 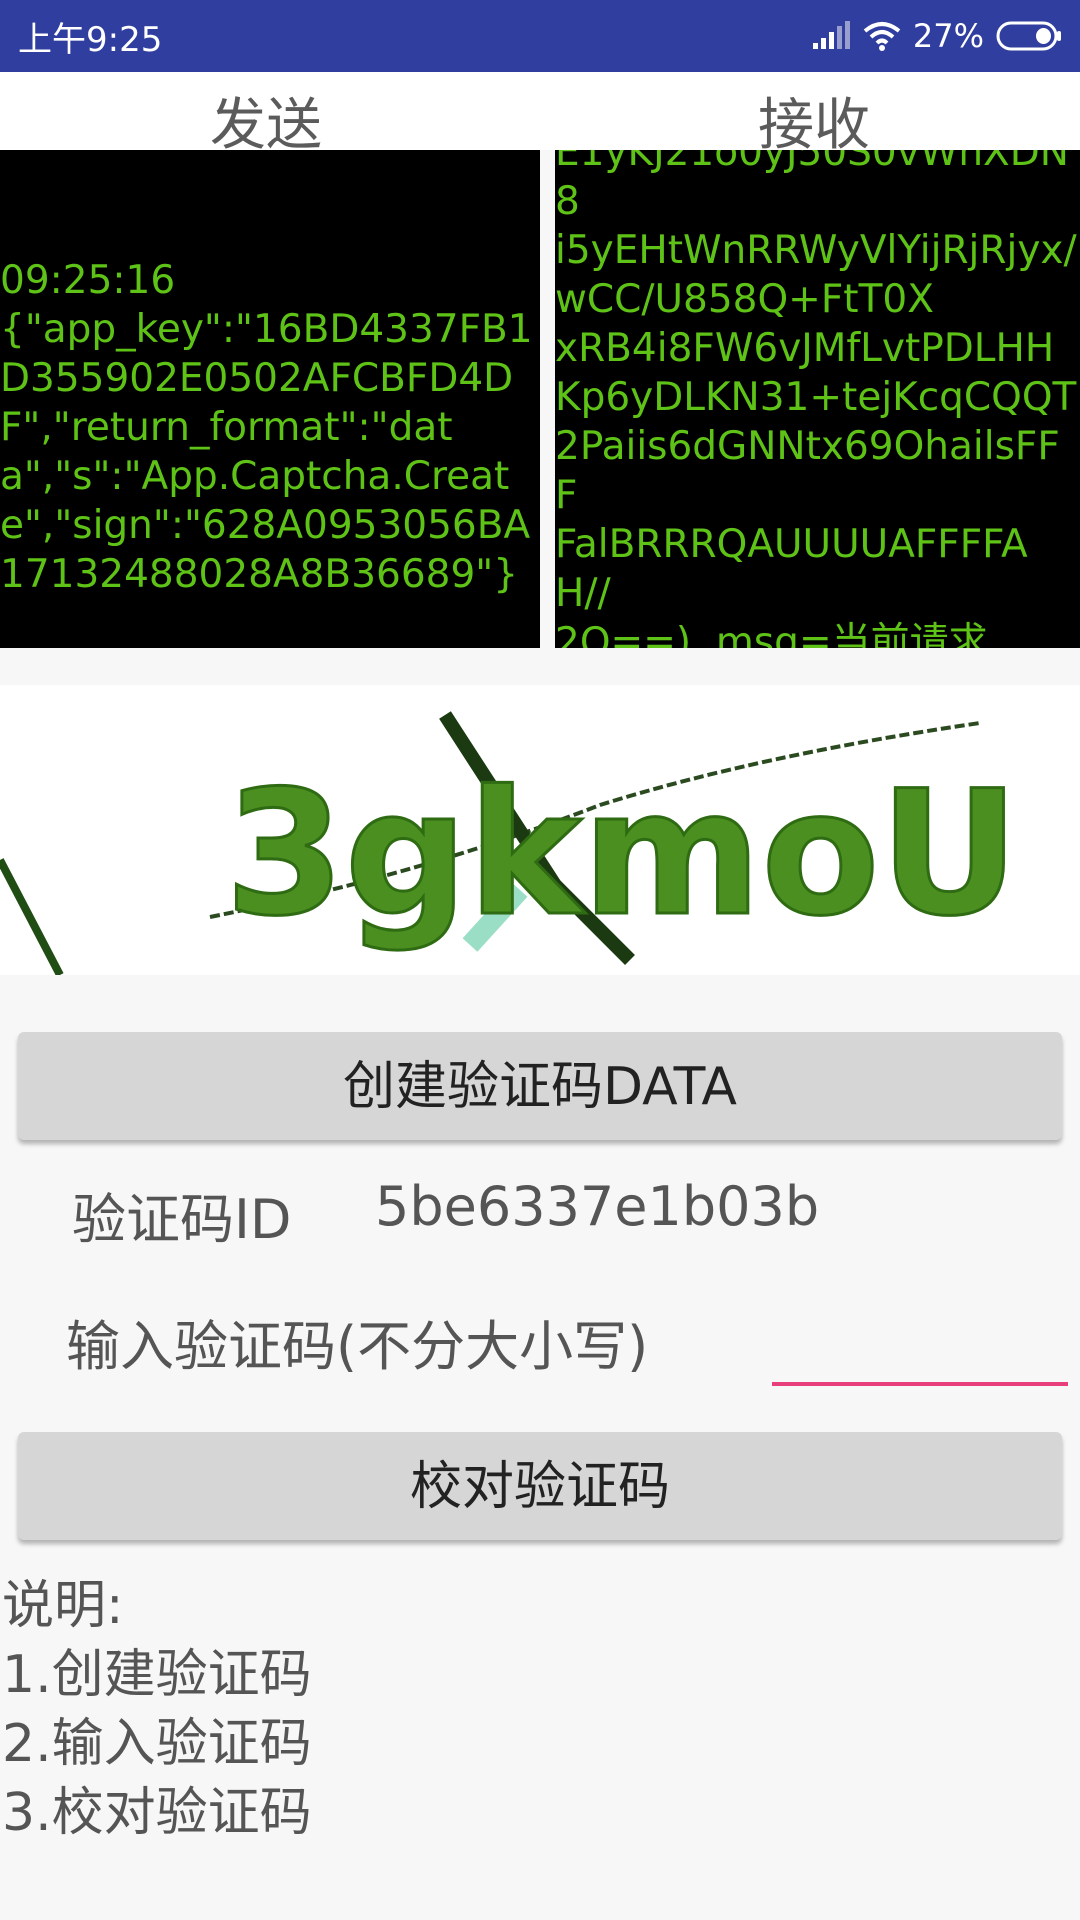 I want to click on captcha-id-label: 验证码ID, so click(x=182, y=1219).